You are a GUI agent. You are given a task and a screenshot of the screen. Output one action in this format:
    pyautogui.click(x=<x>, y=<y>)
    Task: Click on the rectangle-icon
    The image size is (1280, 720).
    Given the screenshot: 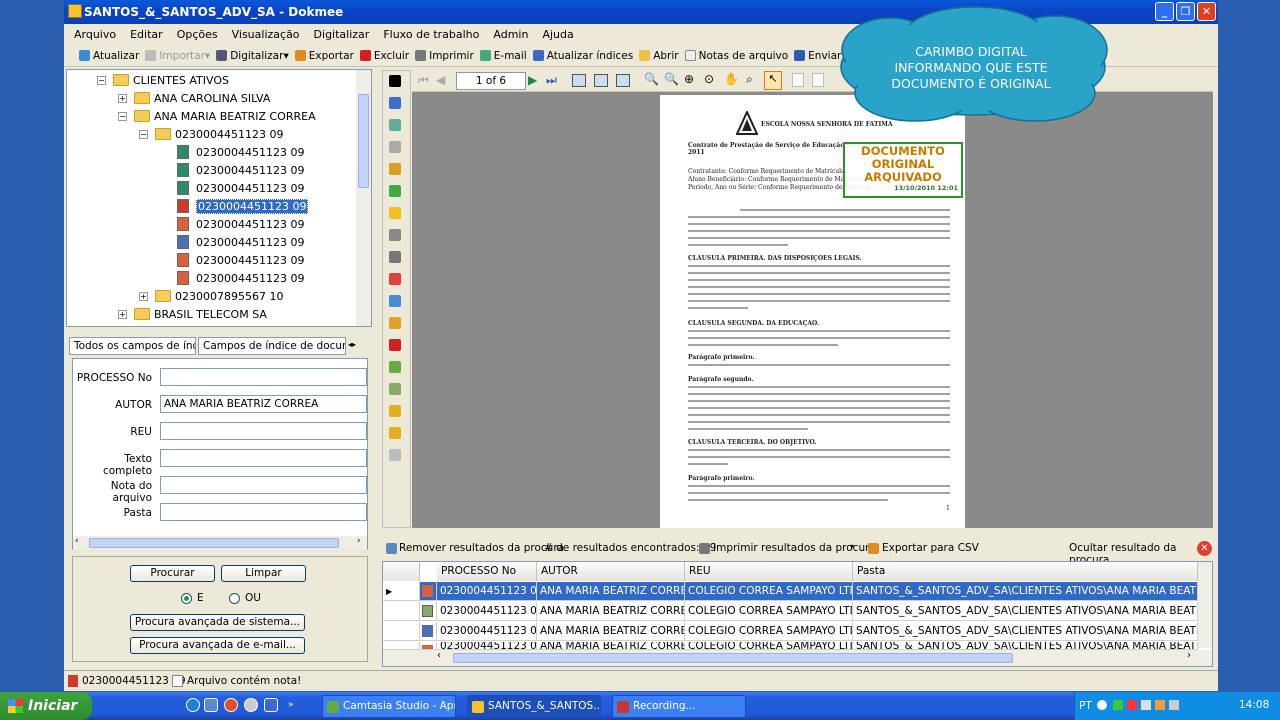 What is the action you would take?
    pyautogui.click(x=395, y=279)
    